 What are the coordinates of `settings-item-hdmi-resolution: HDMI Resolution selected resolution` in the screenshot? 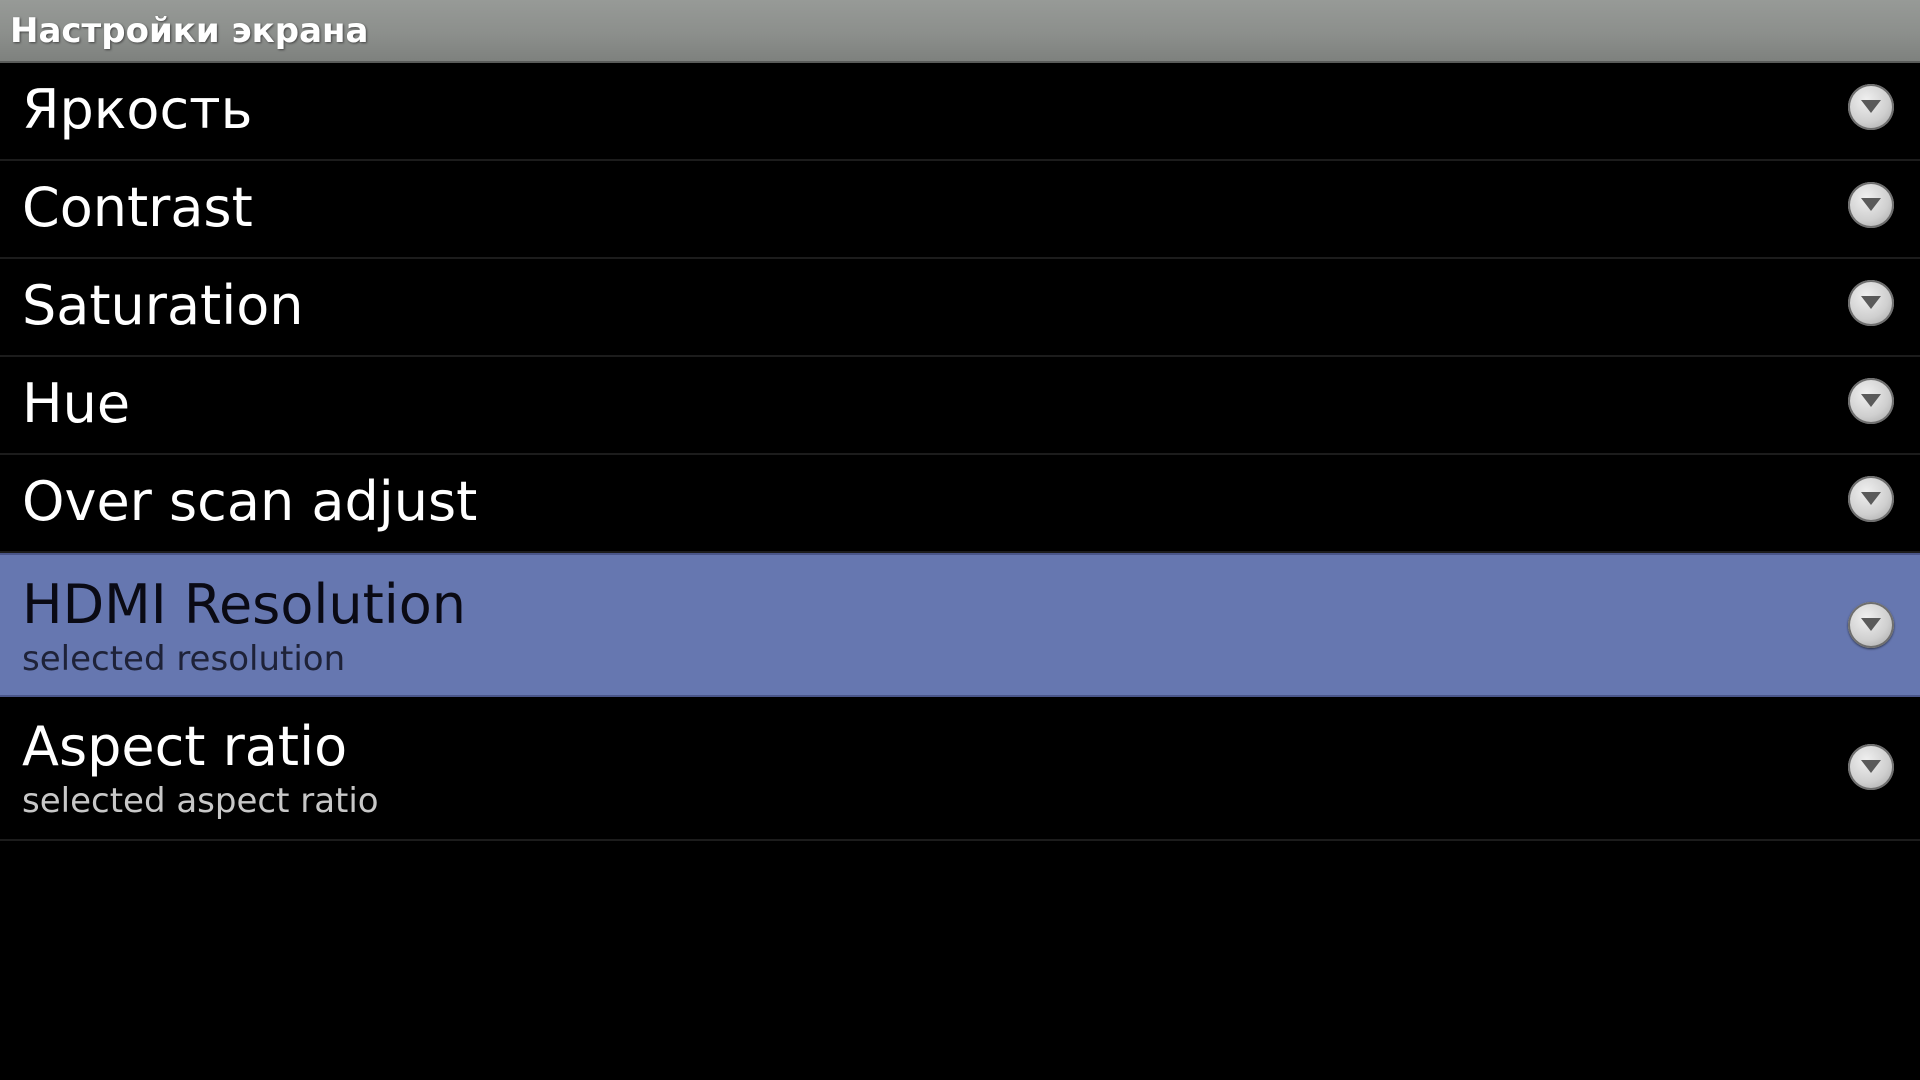 It's located at (960, 625).